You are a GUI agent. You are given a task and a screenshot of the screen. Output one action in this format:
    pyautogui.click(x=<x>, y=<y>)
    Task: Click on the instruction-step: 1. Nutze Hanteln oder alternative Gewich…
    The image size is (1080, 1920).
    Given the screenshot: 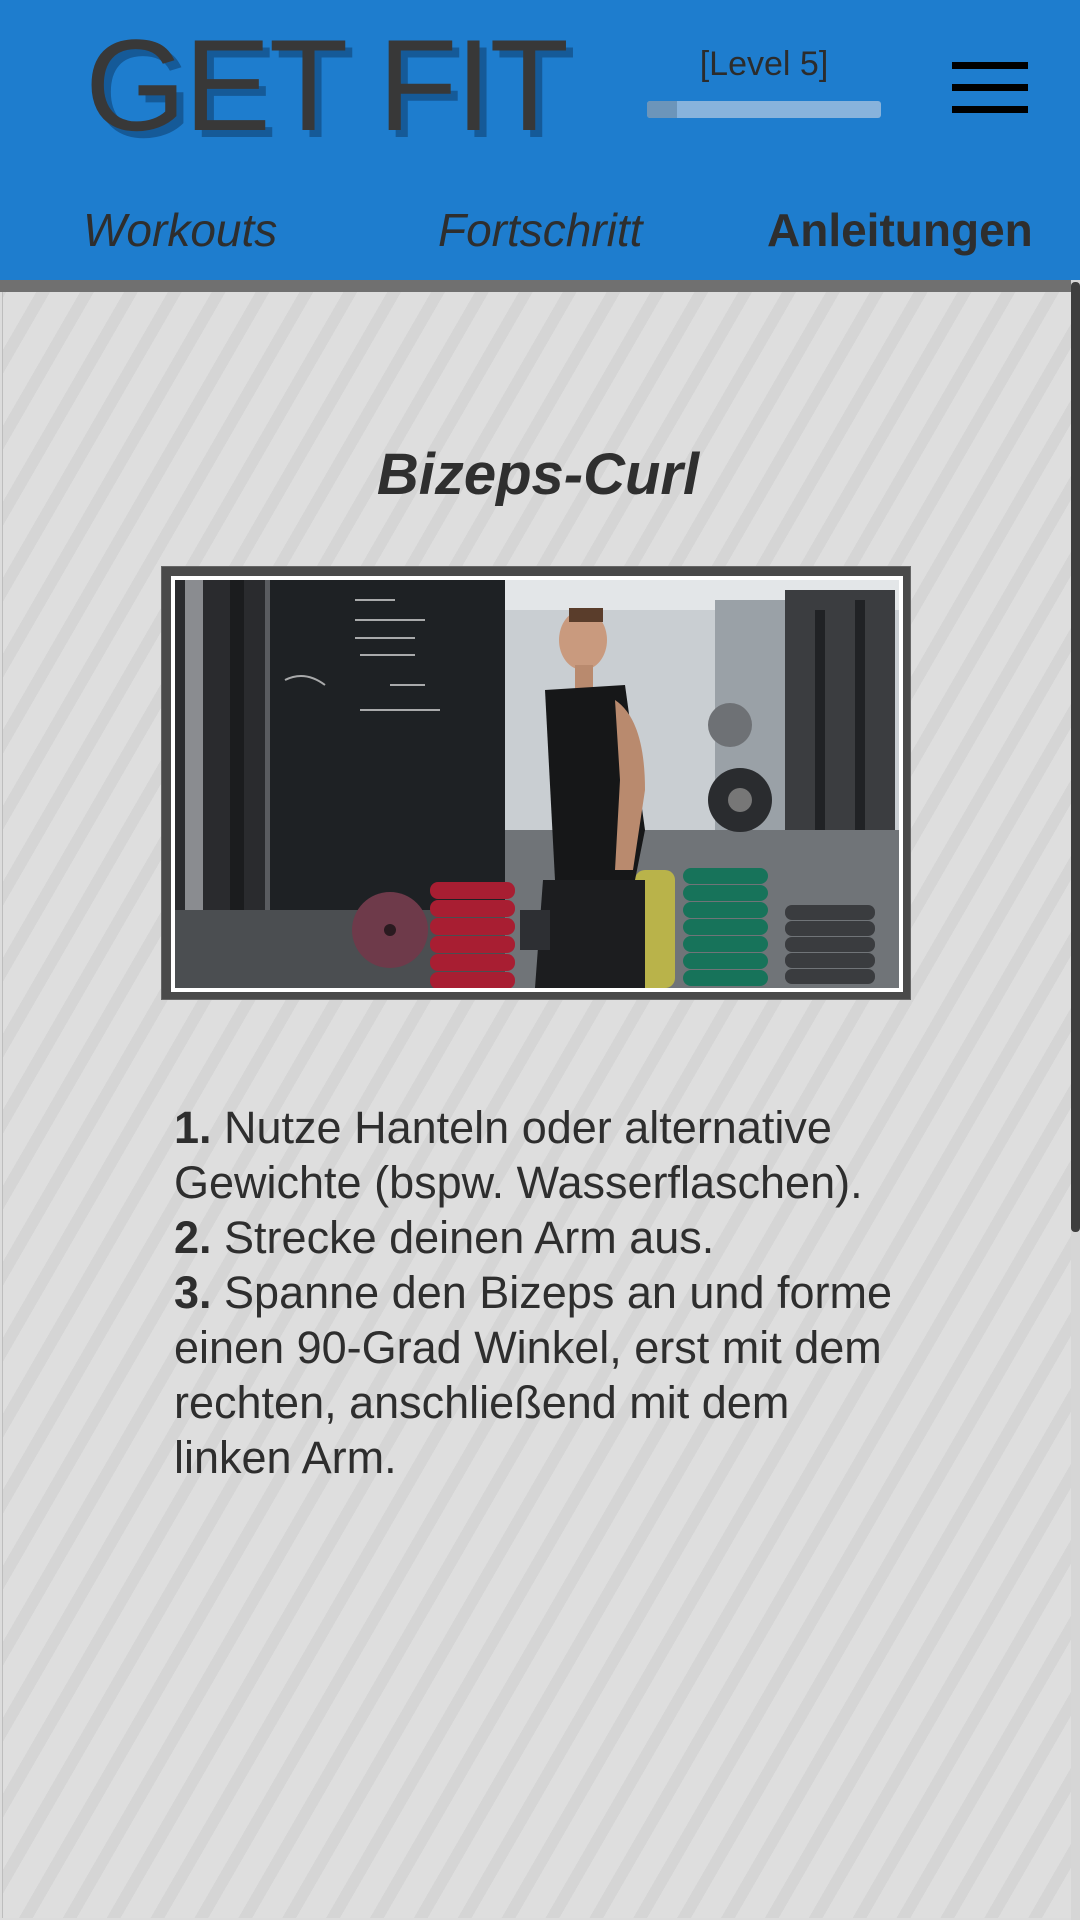 What is the action you would take?
    pyautogui.click(x=544, y=1155)
    